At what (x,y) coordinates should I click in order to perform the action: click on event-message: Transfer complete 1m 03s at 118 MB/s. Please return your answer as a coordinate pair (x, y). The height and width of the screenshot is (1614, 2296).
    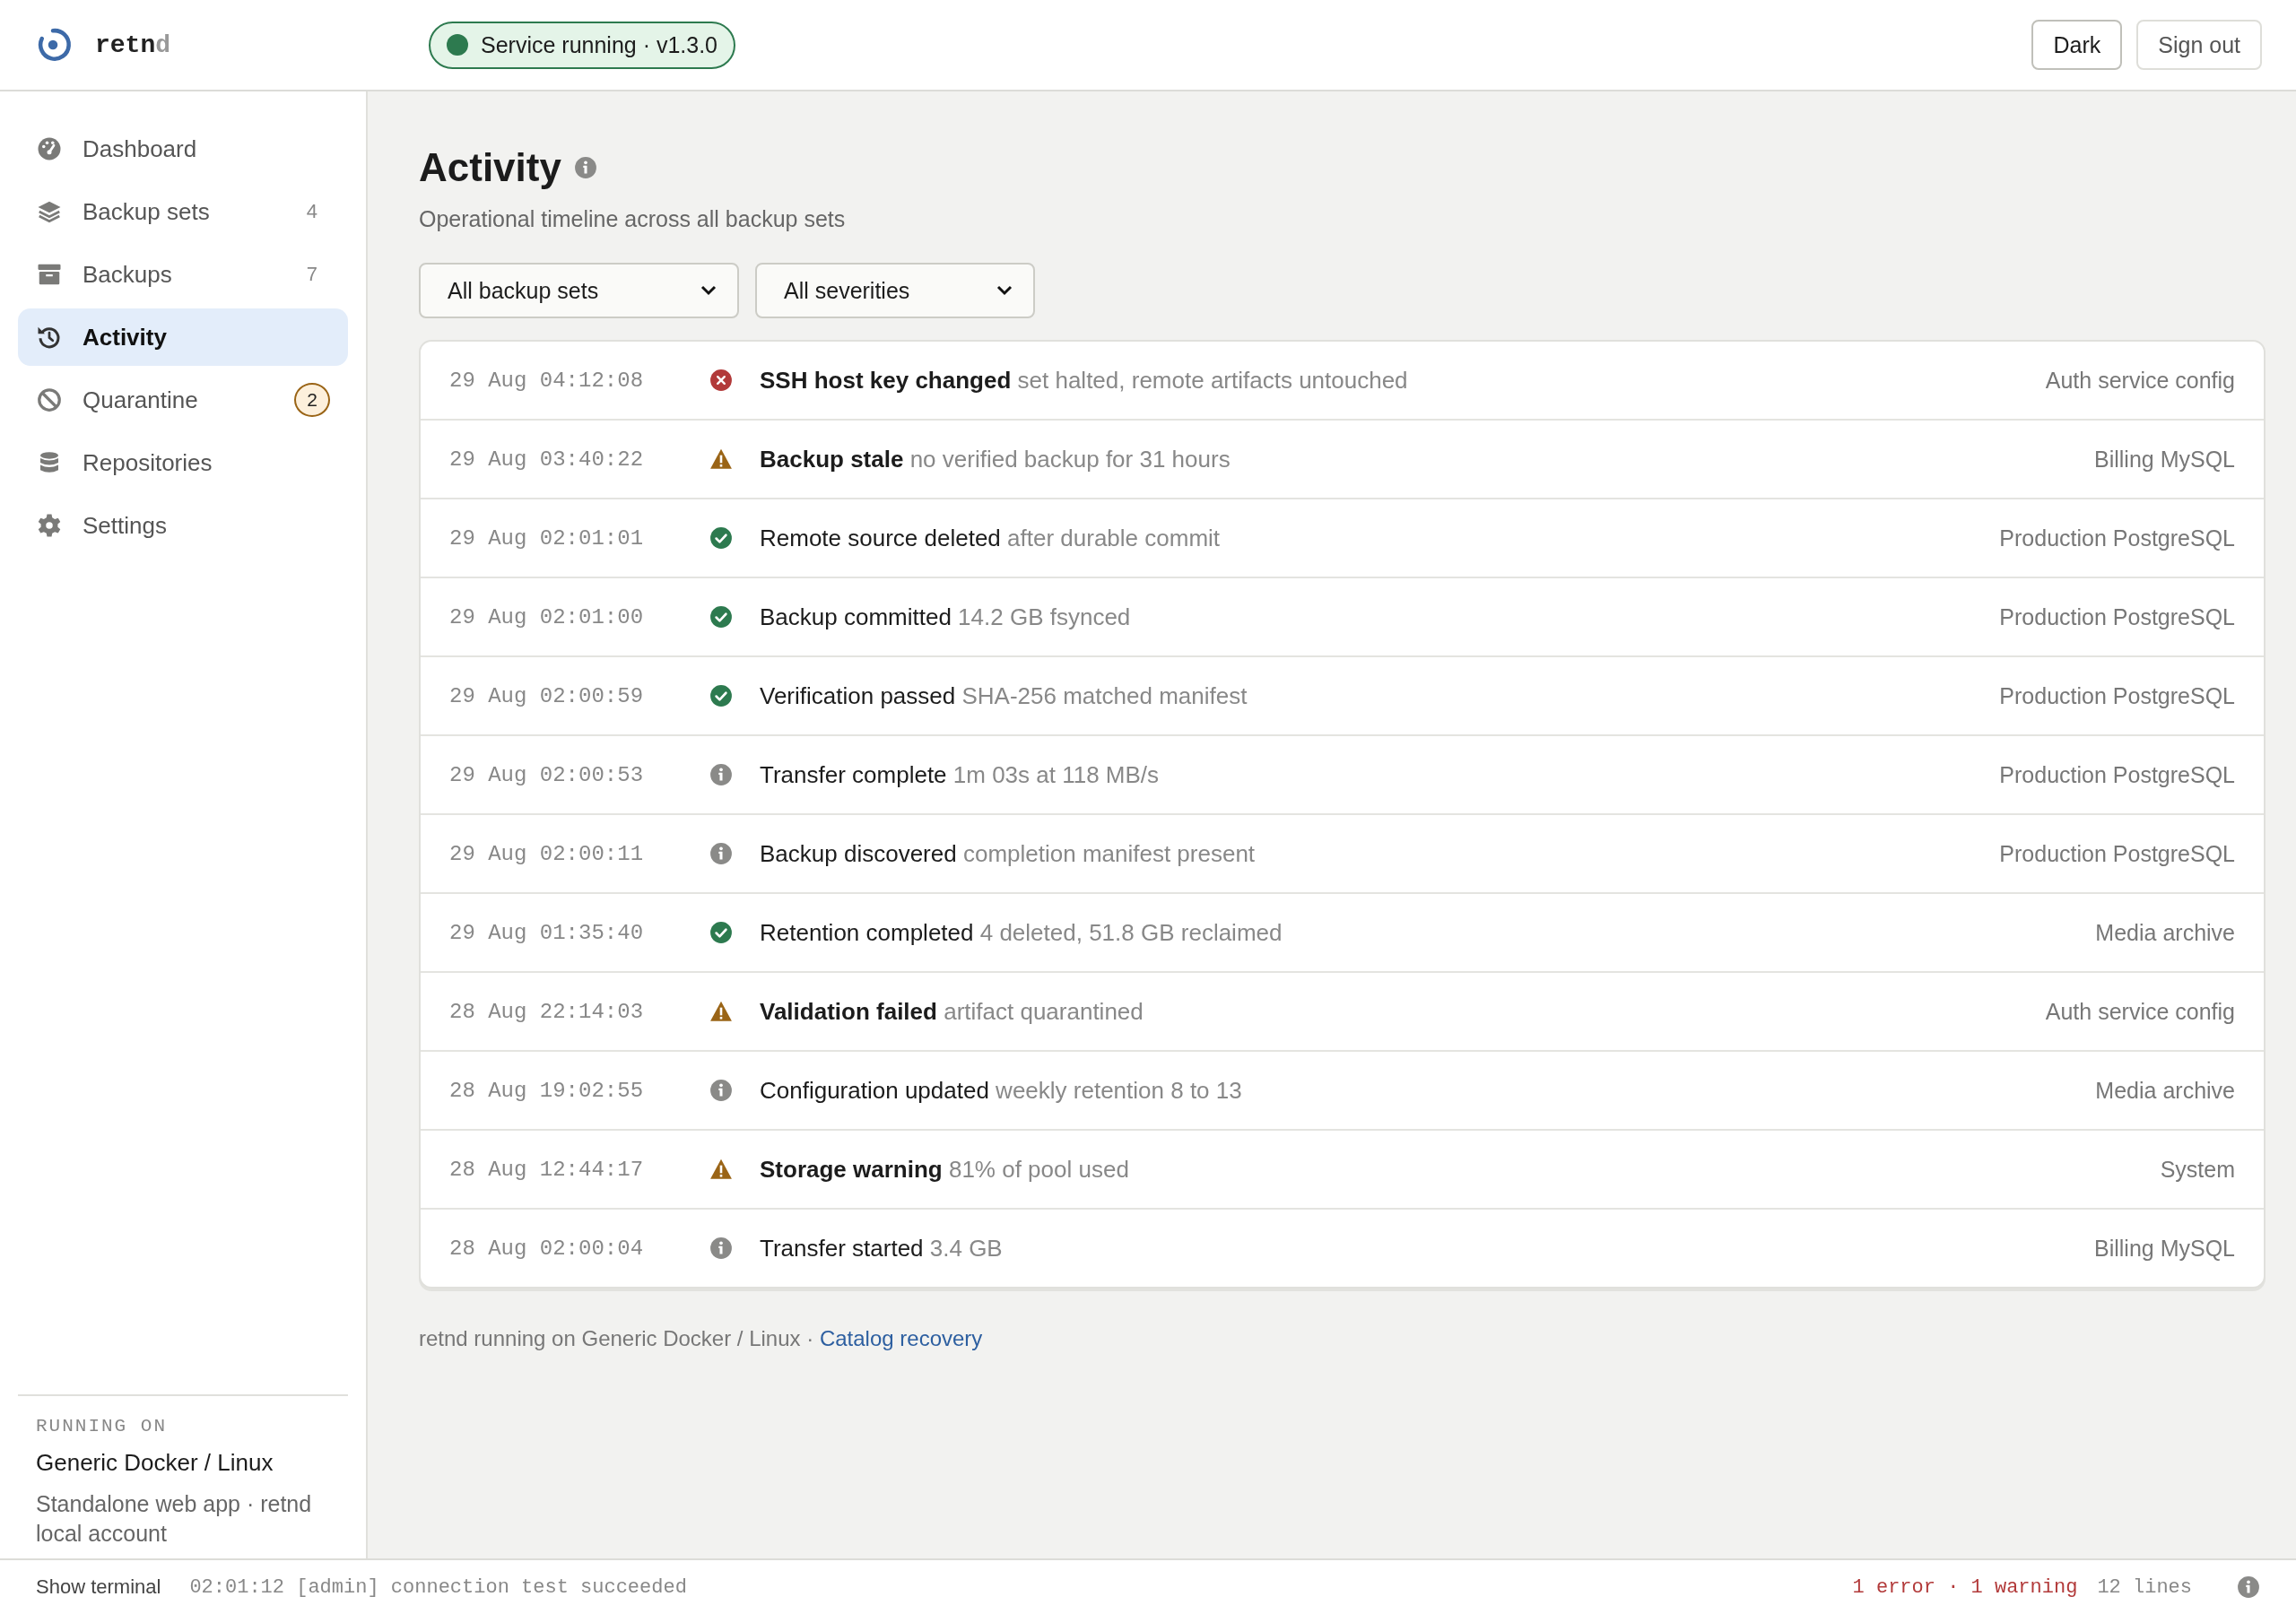
    Looking at the image, I should click on (960, 774).